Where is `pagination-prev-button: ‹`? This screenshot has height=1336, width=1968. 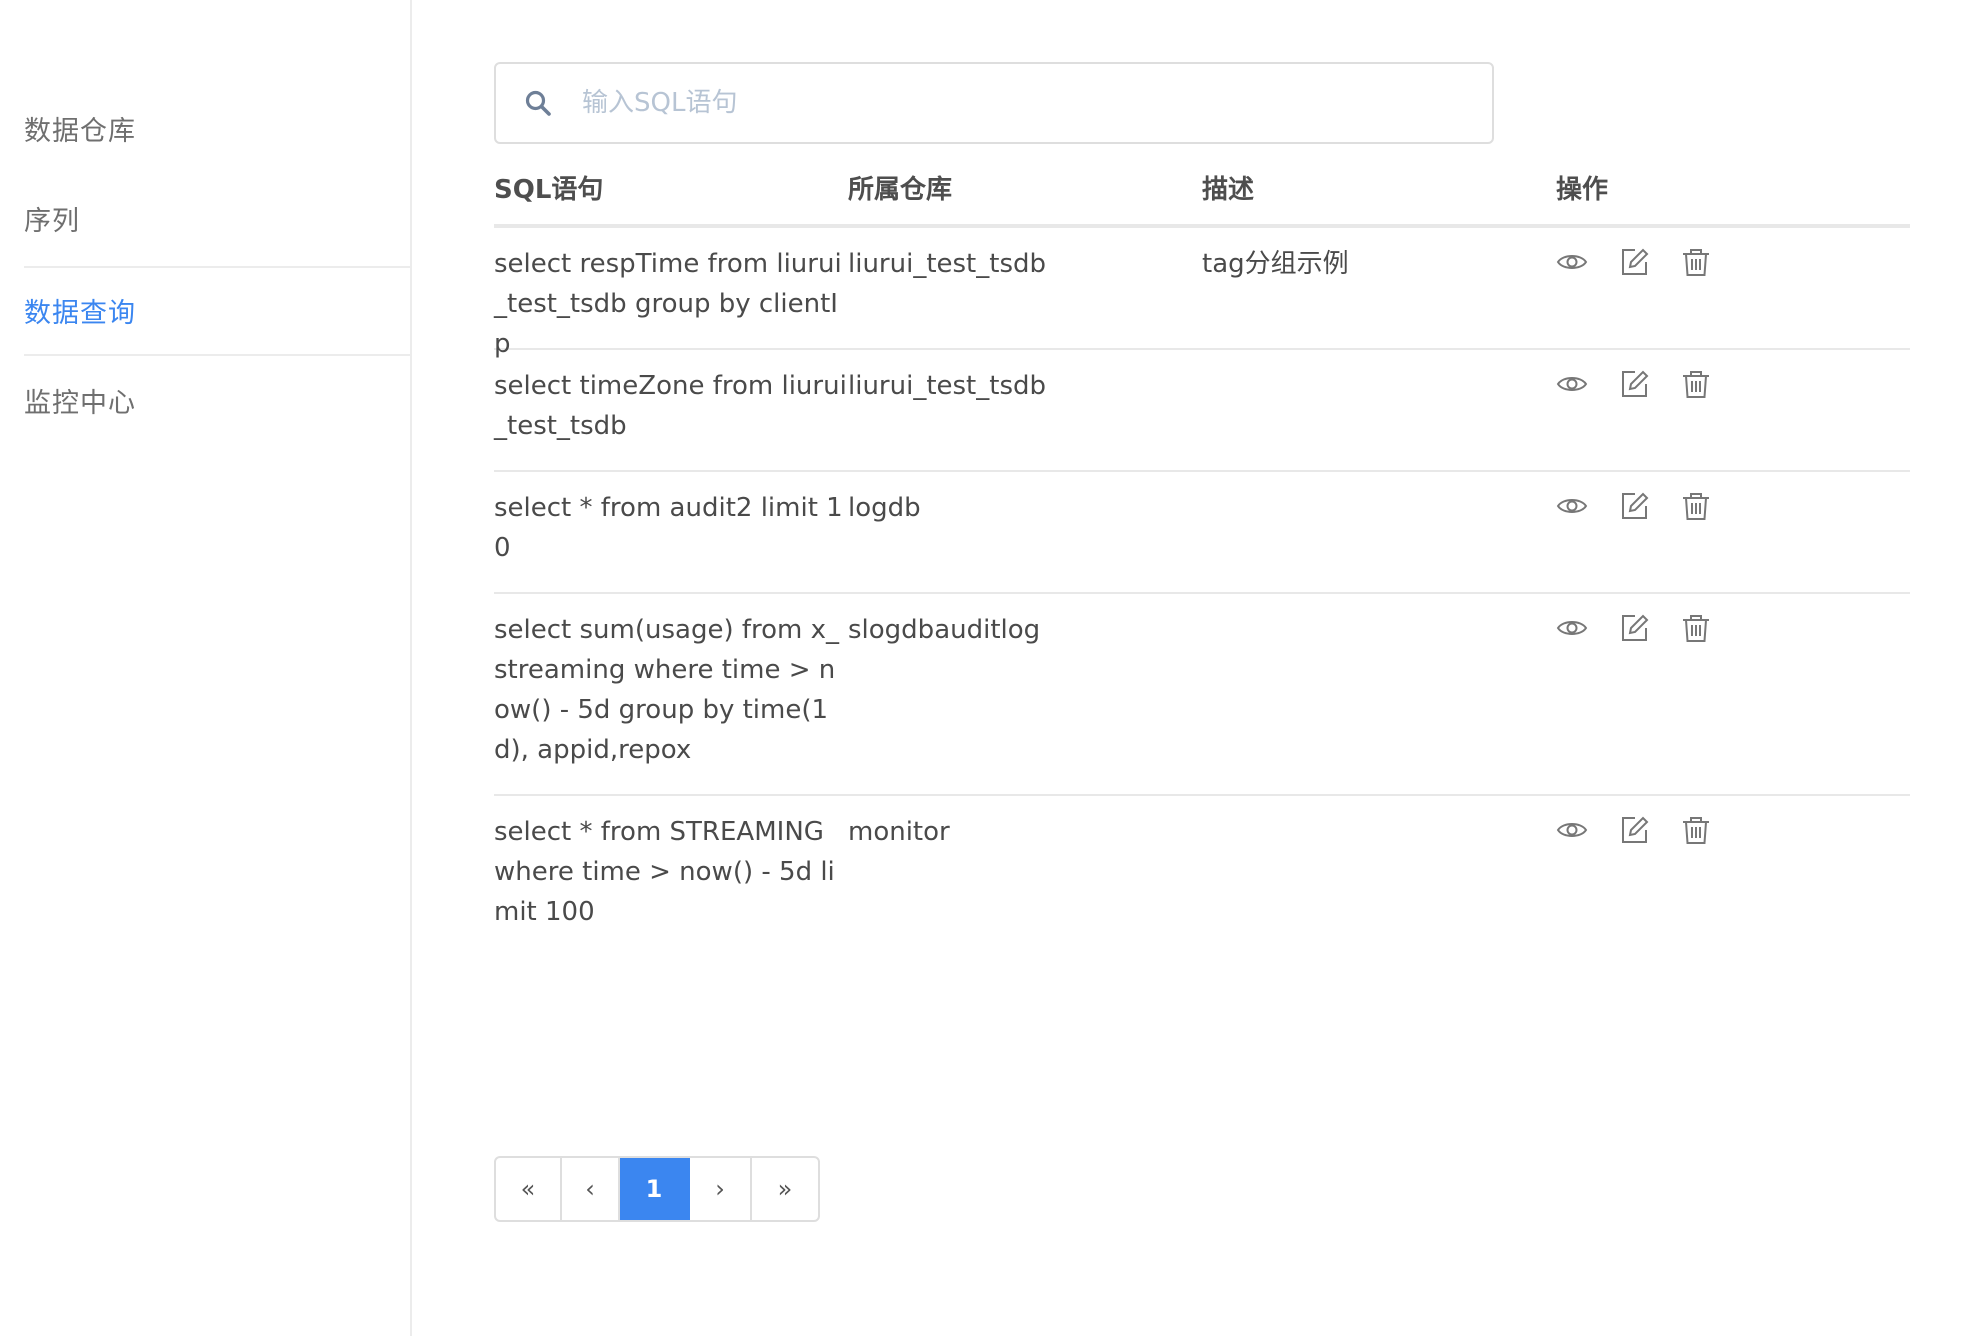
pagination-prev-button: ‹ is located at coordinates (591, 1189).